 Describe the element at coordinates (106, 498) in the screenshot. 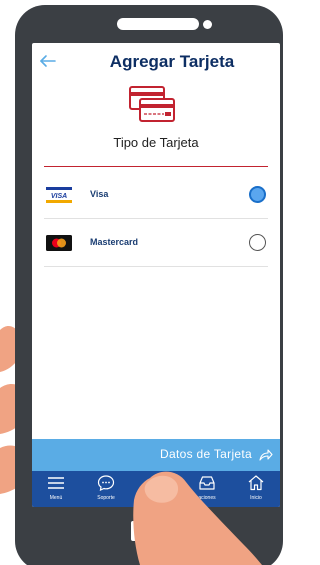

I see `nav-label: Soporte` at that location.